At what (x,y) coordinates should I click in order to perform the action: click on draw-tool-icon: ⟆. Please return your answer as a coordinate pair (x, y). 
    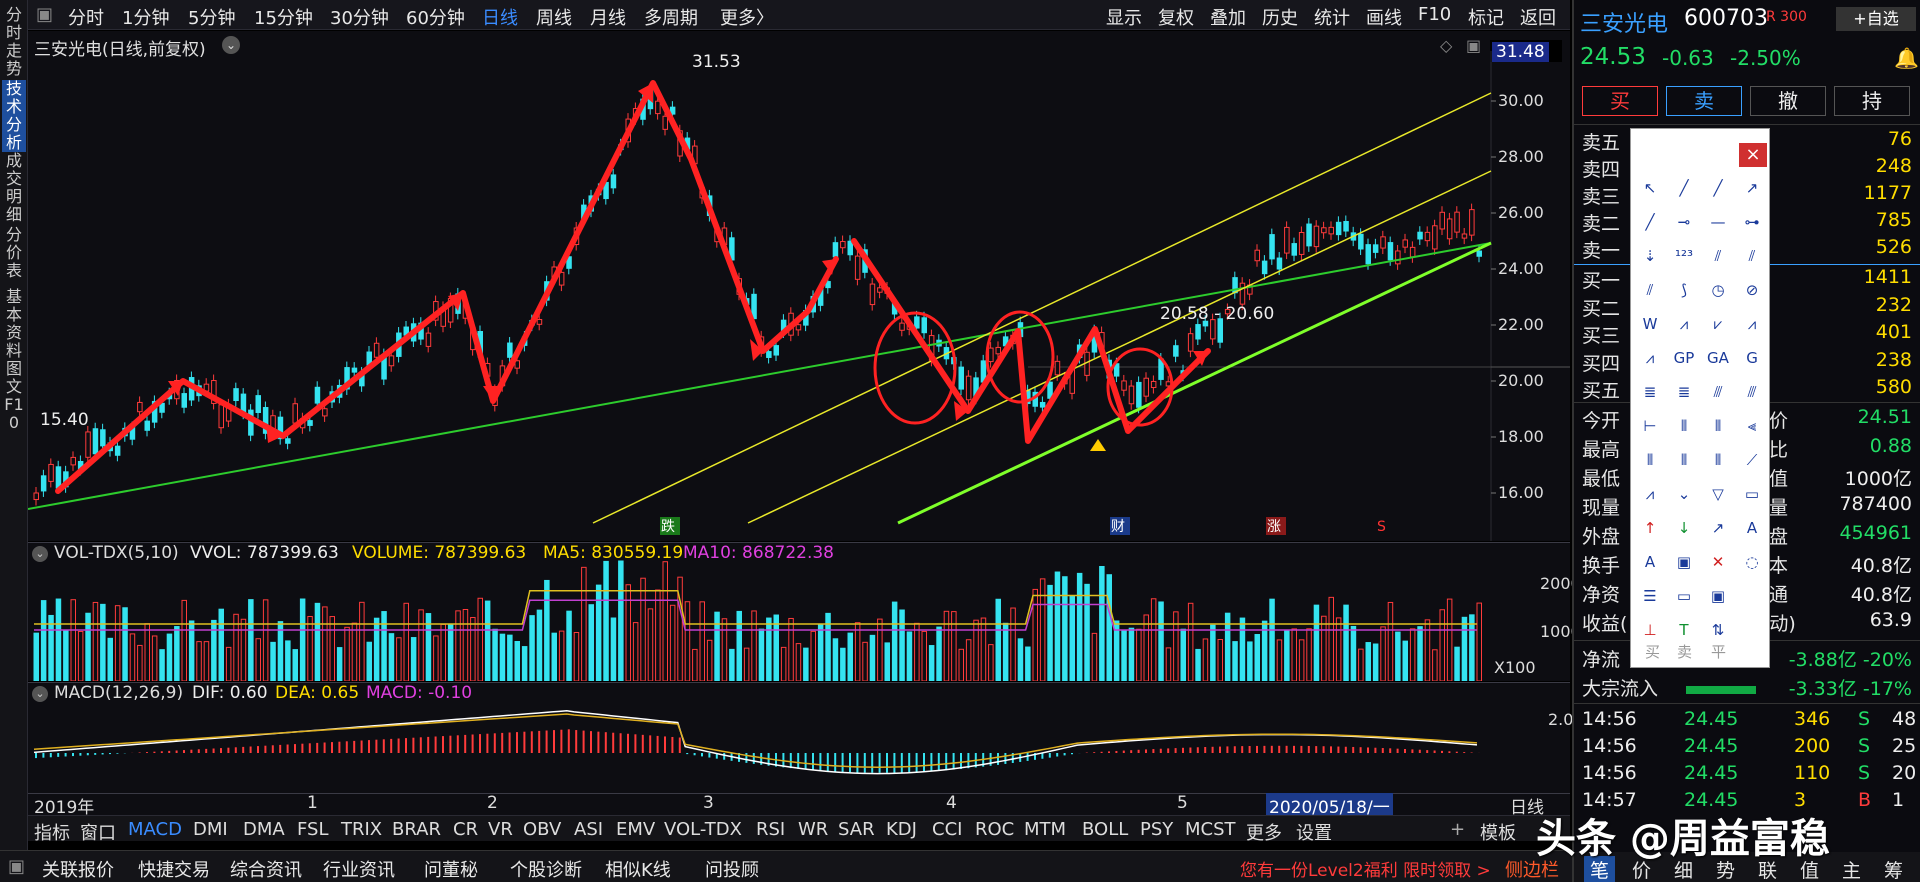
    Looking at the image, I should click on (1684, 290).